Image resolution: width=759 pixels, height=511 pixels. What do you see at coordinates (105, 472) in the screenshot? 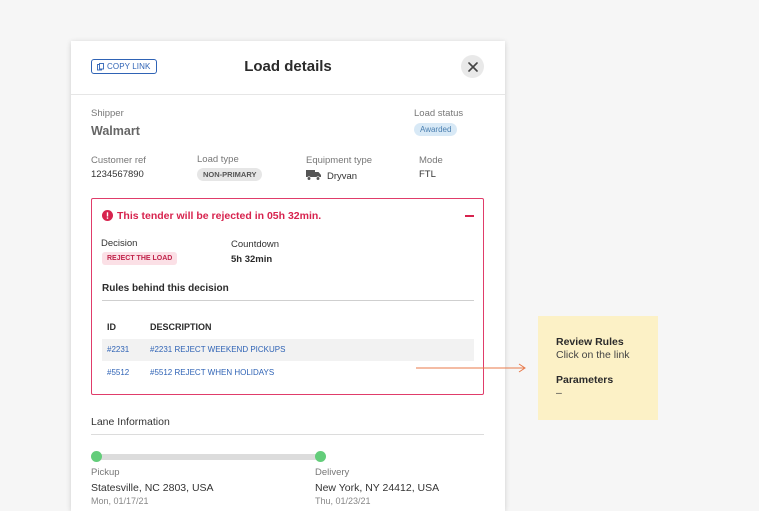
I see `pickup-label: Pickup` at bounding box center [105, 472].